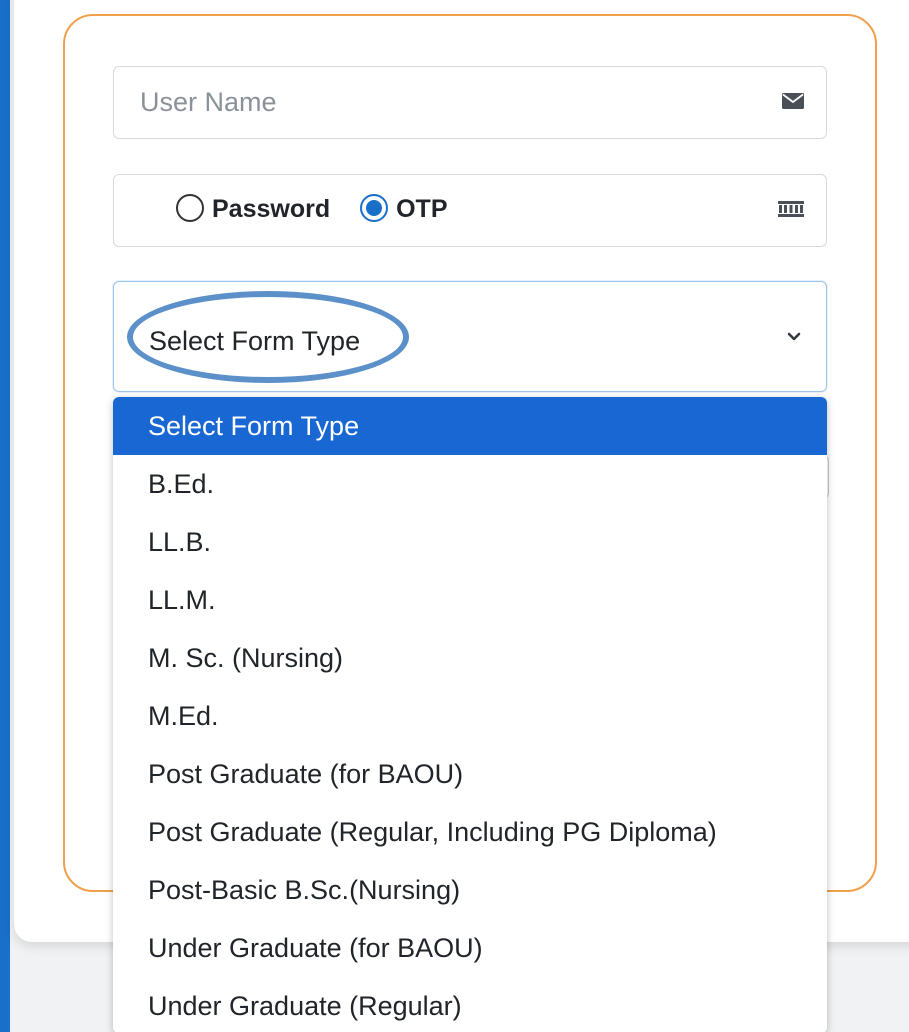 Image resolution: width=909 pixels, height=1032 pixels. What do you see at coordinates (794, 336) in the screenshot?
I see `chevron-down-icon` at bounding box center [794, 336].